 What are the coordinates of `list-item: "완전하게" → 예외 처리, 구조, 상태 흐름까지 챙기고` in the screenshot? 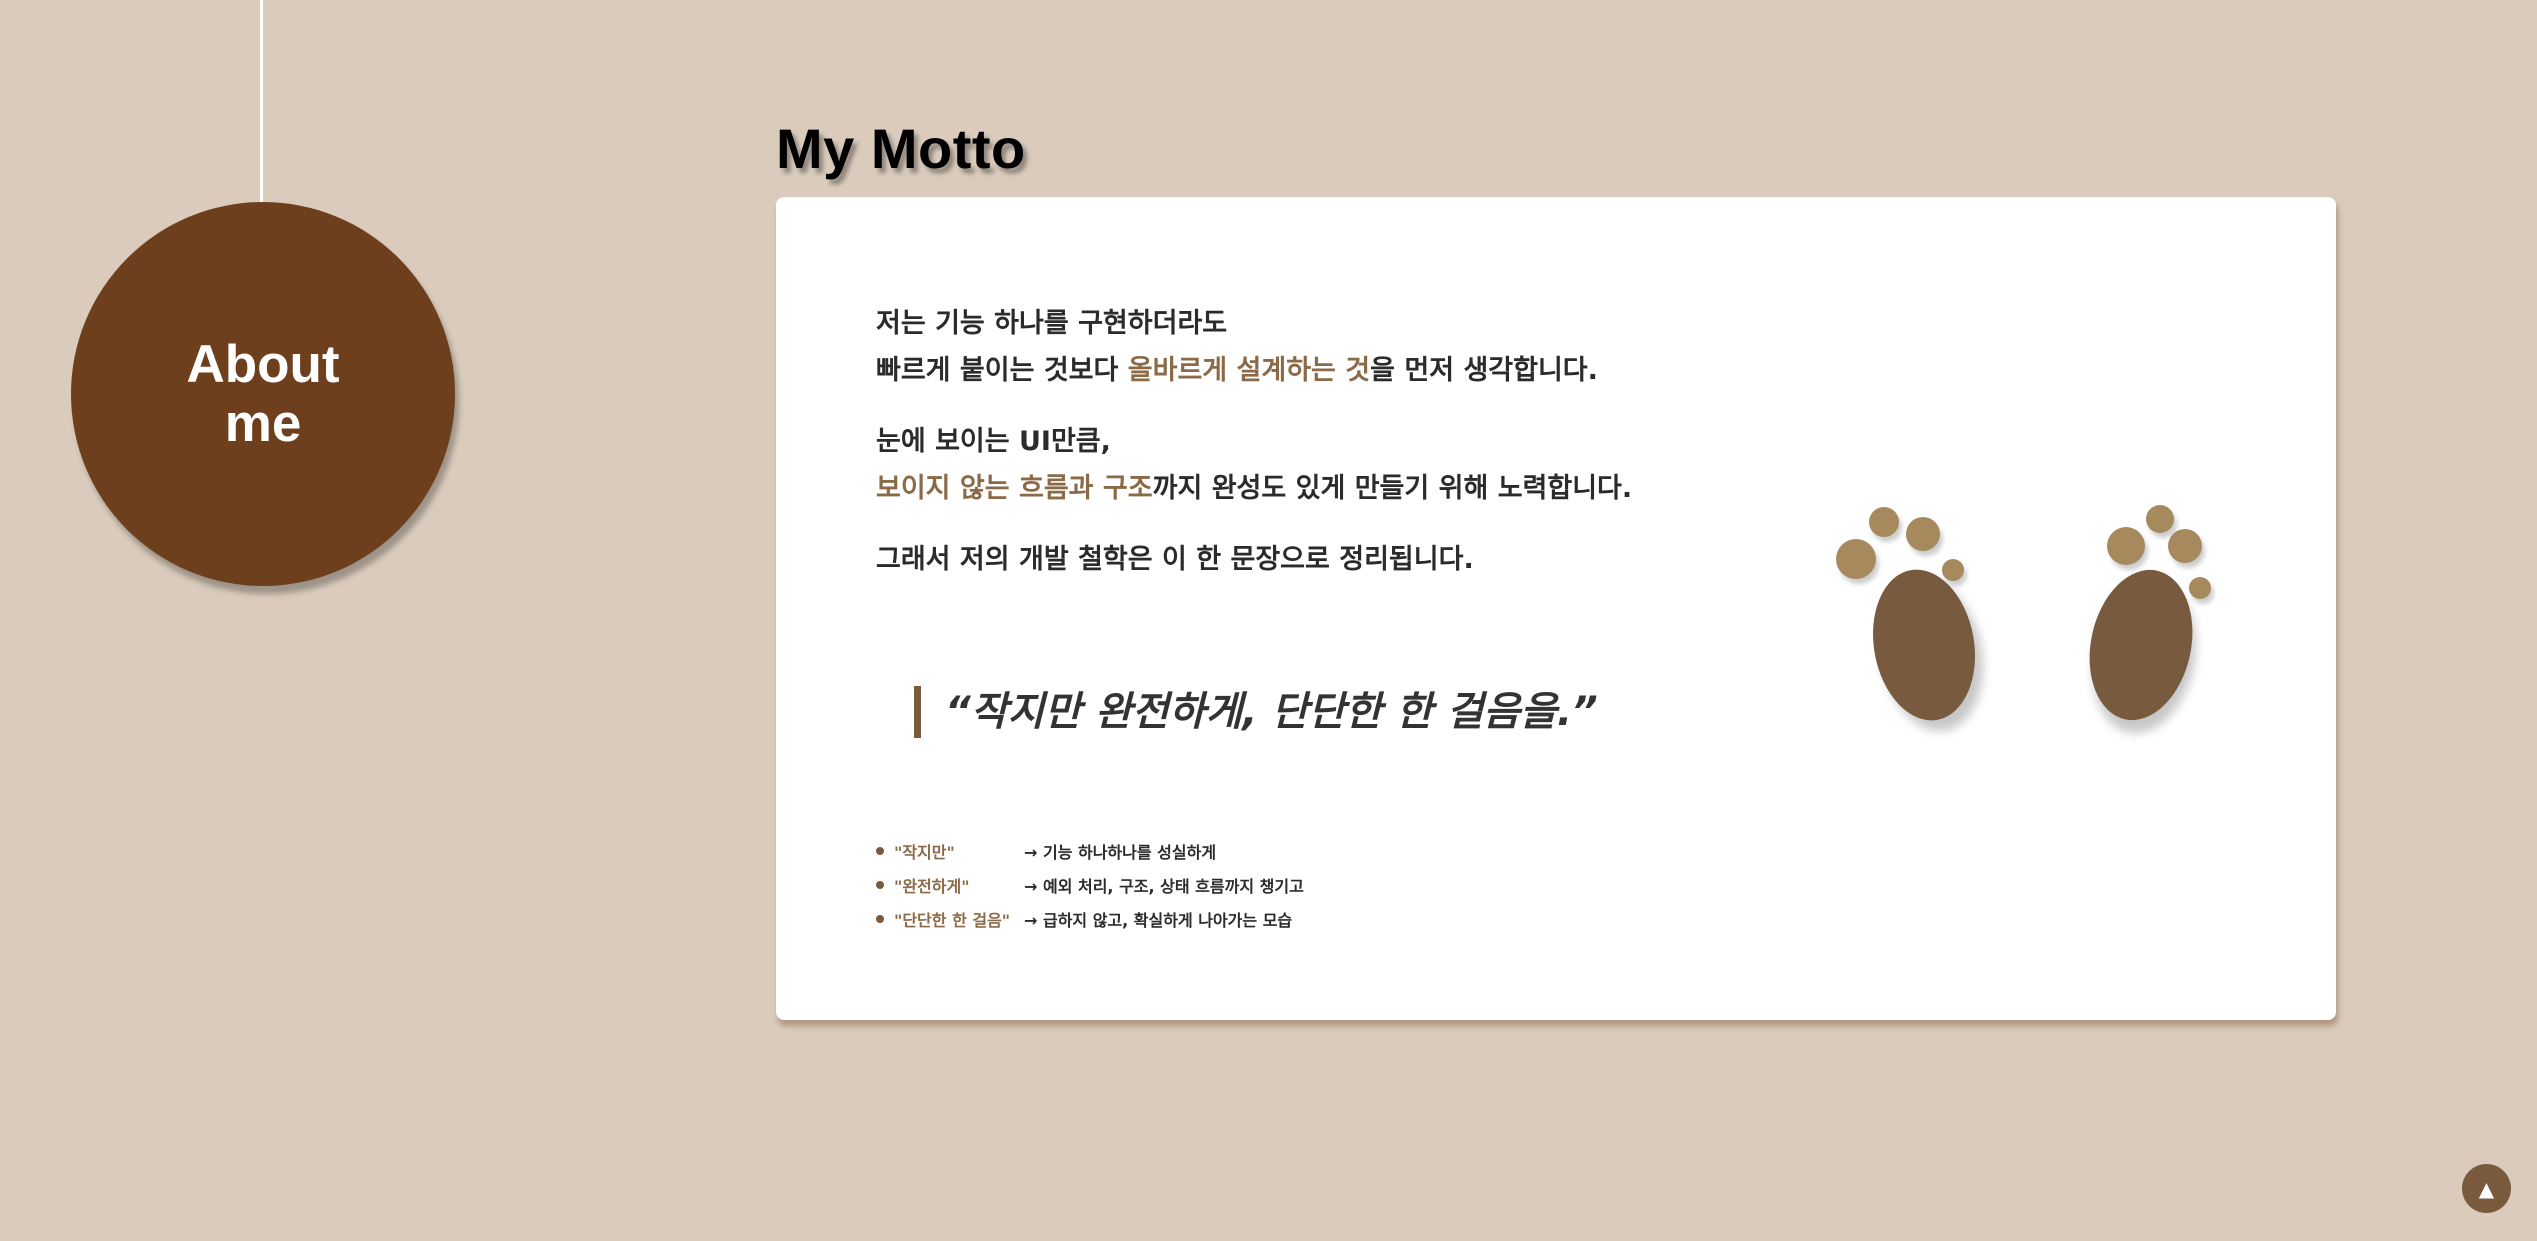 It's located at (1090, 885).